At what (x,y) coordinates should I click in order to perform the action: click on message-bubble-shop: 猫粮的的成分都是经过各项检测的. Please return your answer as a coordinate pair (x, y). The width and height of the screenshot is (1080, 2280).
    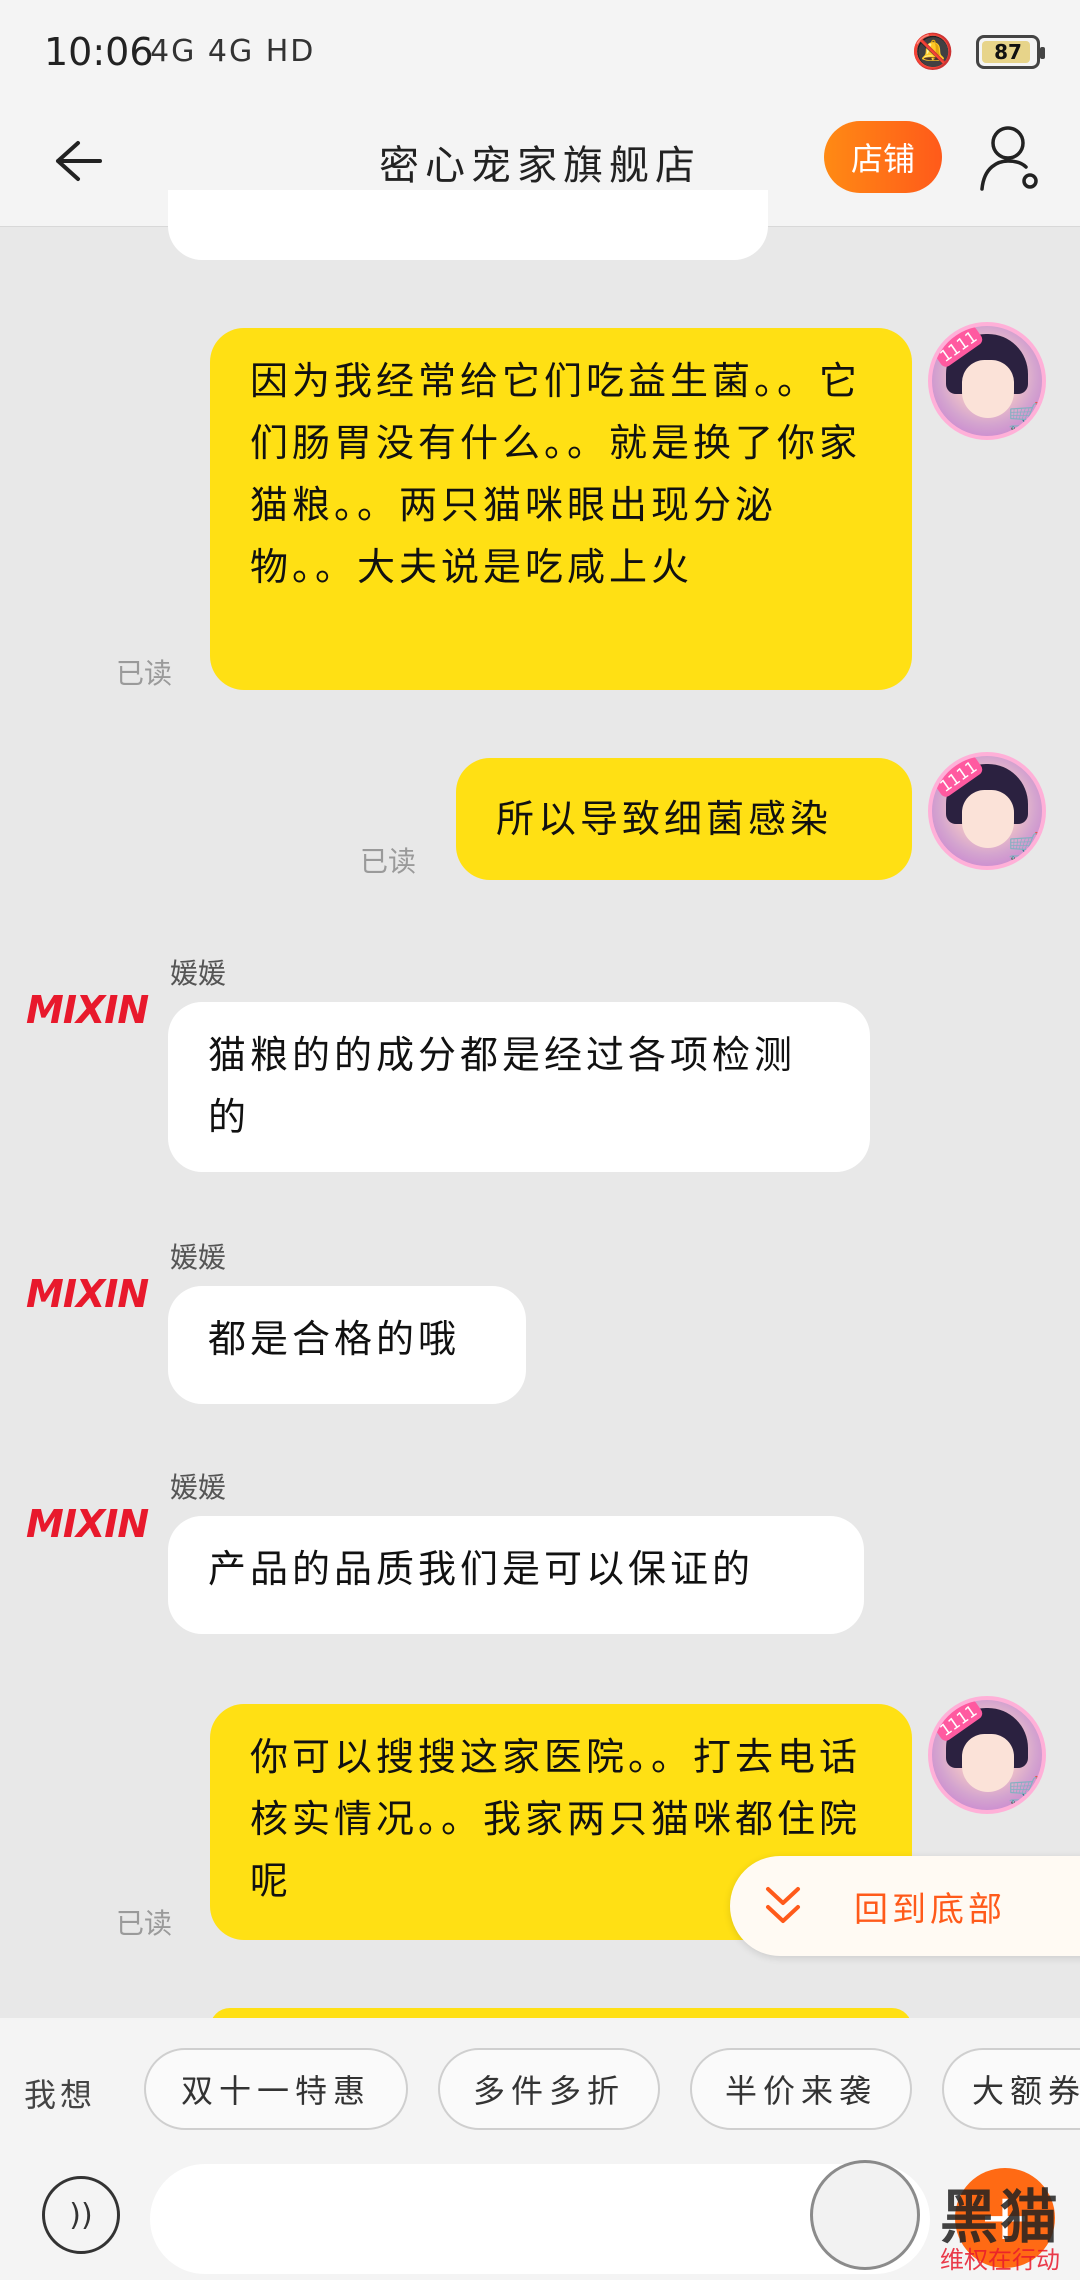
    Looking at the image, I should click on (519, 1087).